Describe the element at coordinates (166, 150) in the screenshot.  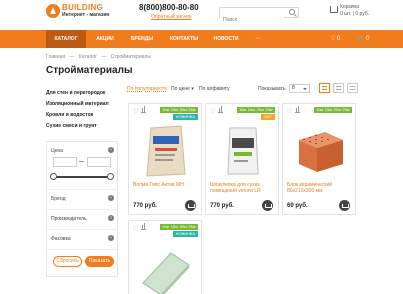
I see `product-image-gypsum-bag` at that location.